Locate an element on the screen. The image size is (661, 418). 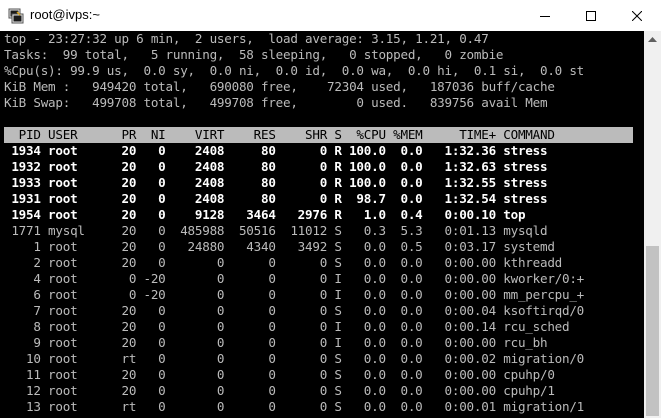
scroll-up-button is located at coordinates (652, 39).